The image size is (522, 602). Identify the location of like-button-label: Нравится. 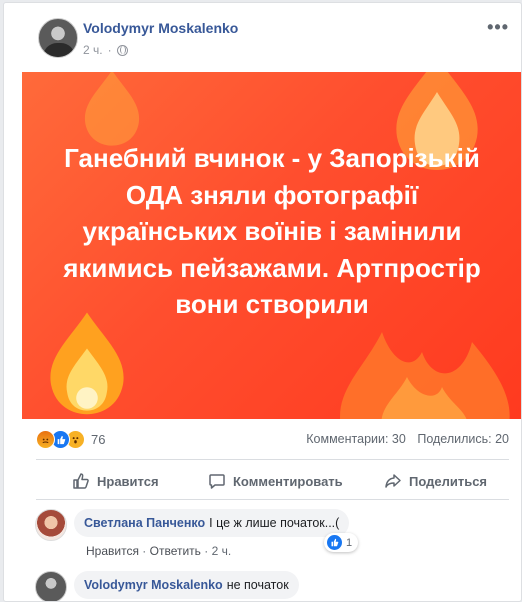
(128, 481).